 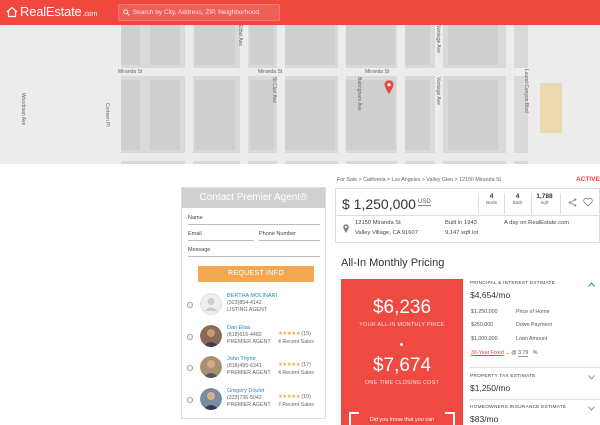 I want to click on contact-panel-title: Contact Premier Agent®, so click(x=253, y=198).